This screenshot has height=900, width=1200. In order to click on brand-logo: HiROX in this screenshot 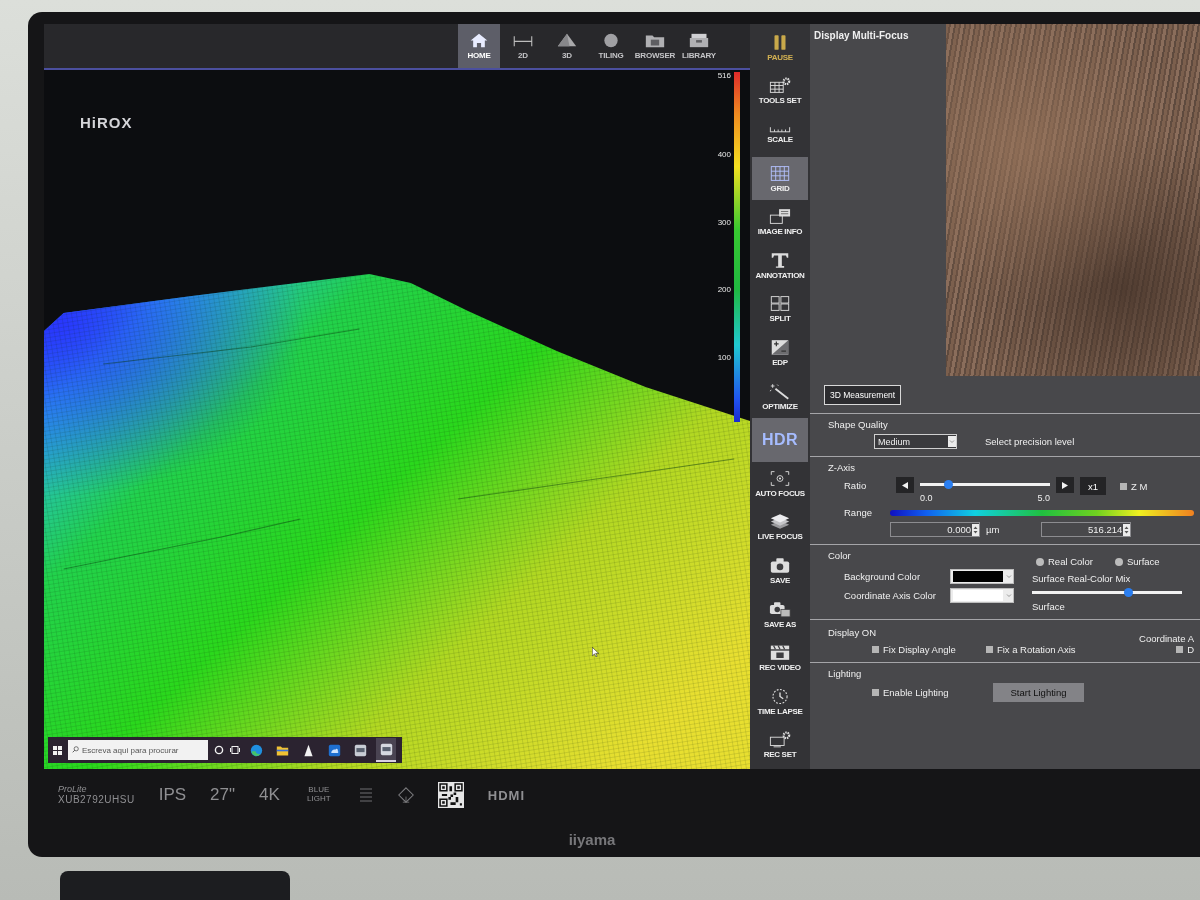, I will do `click(106, 122)`.